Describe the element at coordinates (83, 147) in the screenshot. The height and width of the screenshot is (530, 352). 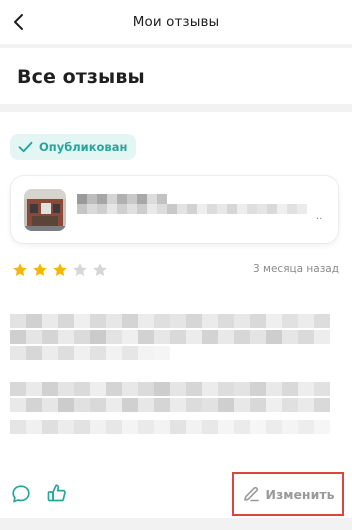
I see `status-label: Опубликован` at that location.